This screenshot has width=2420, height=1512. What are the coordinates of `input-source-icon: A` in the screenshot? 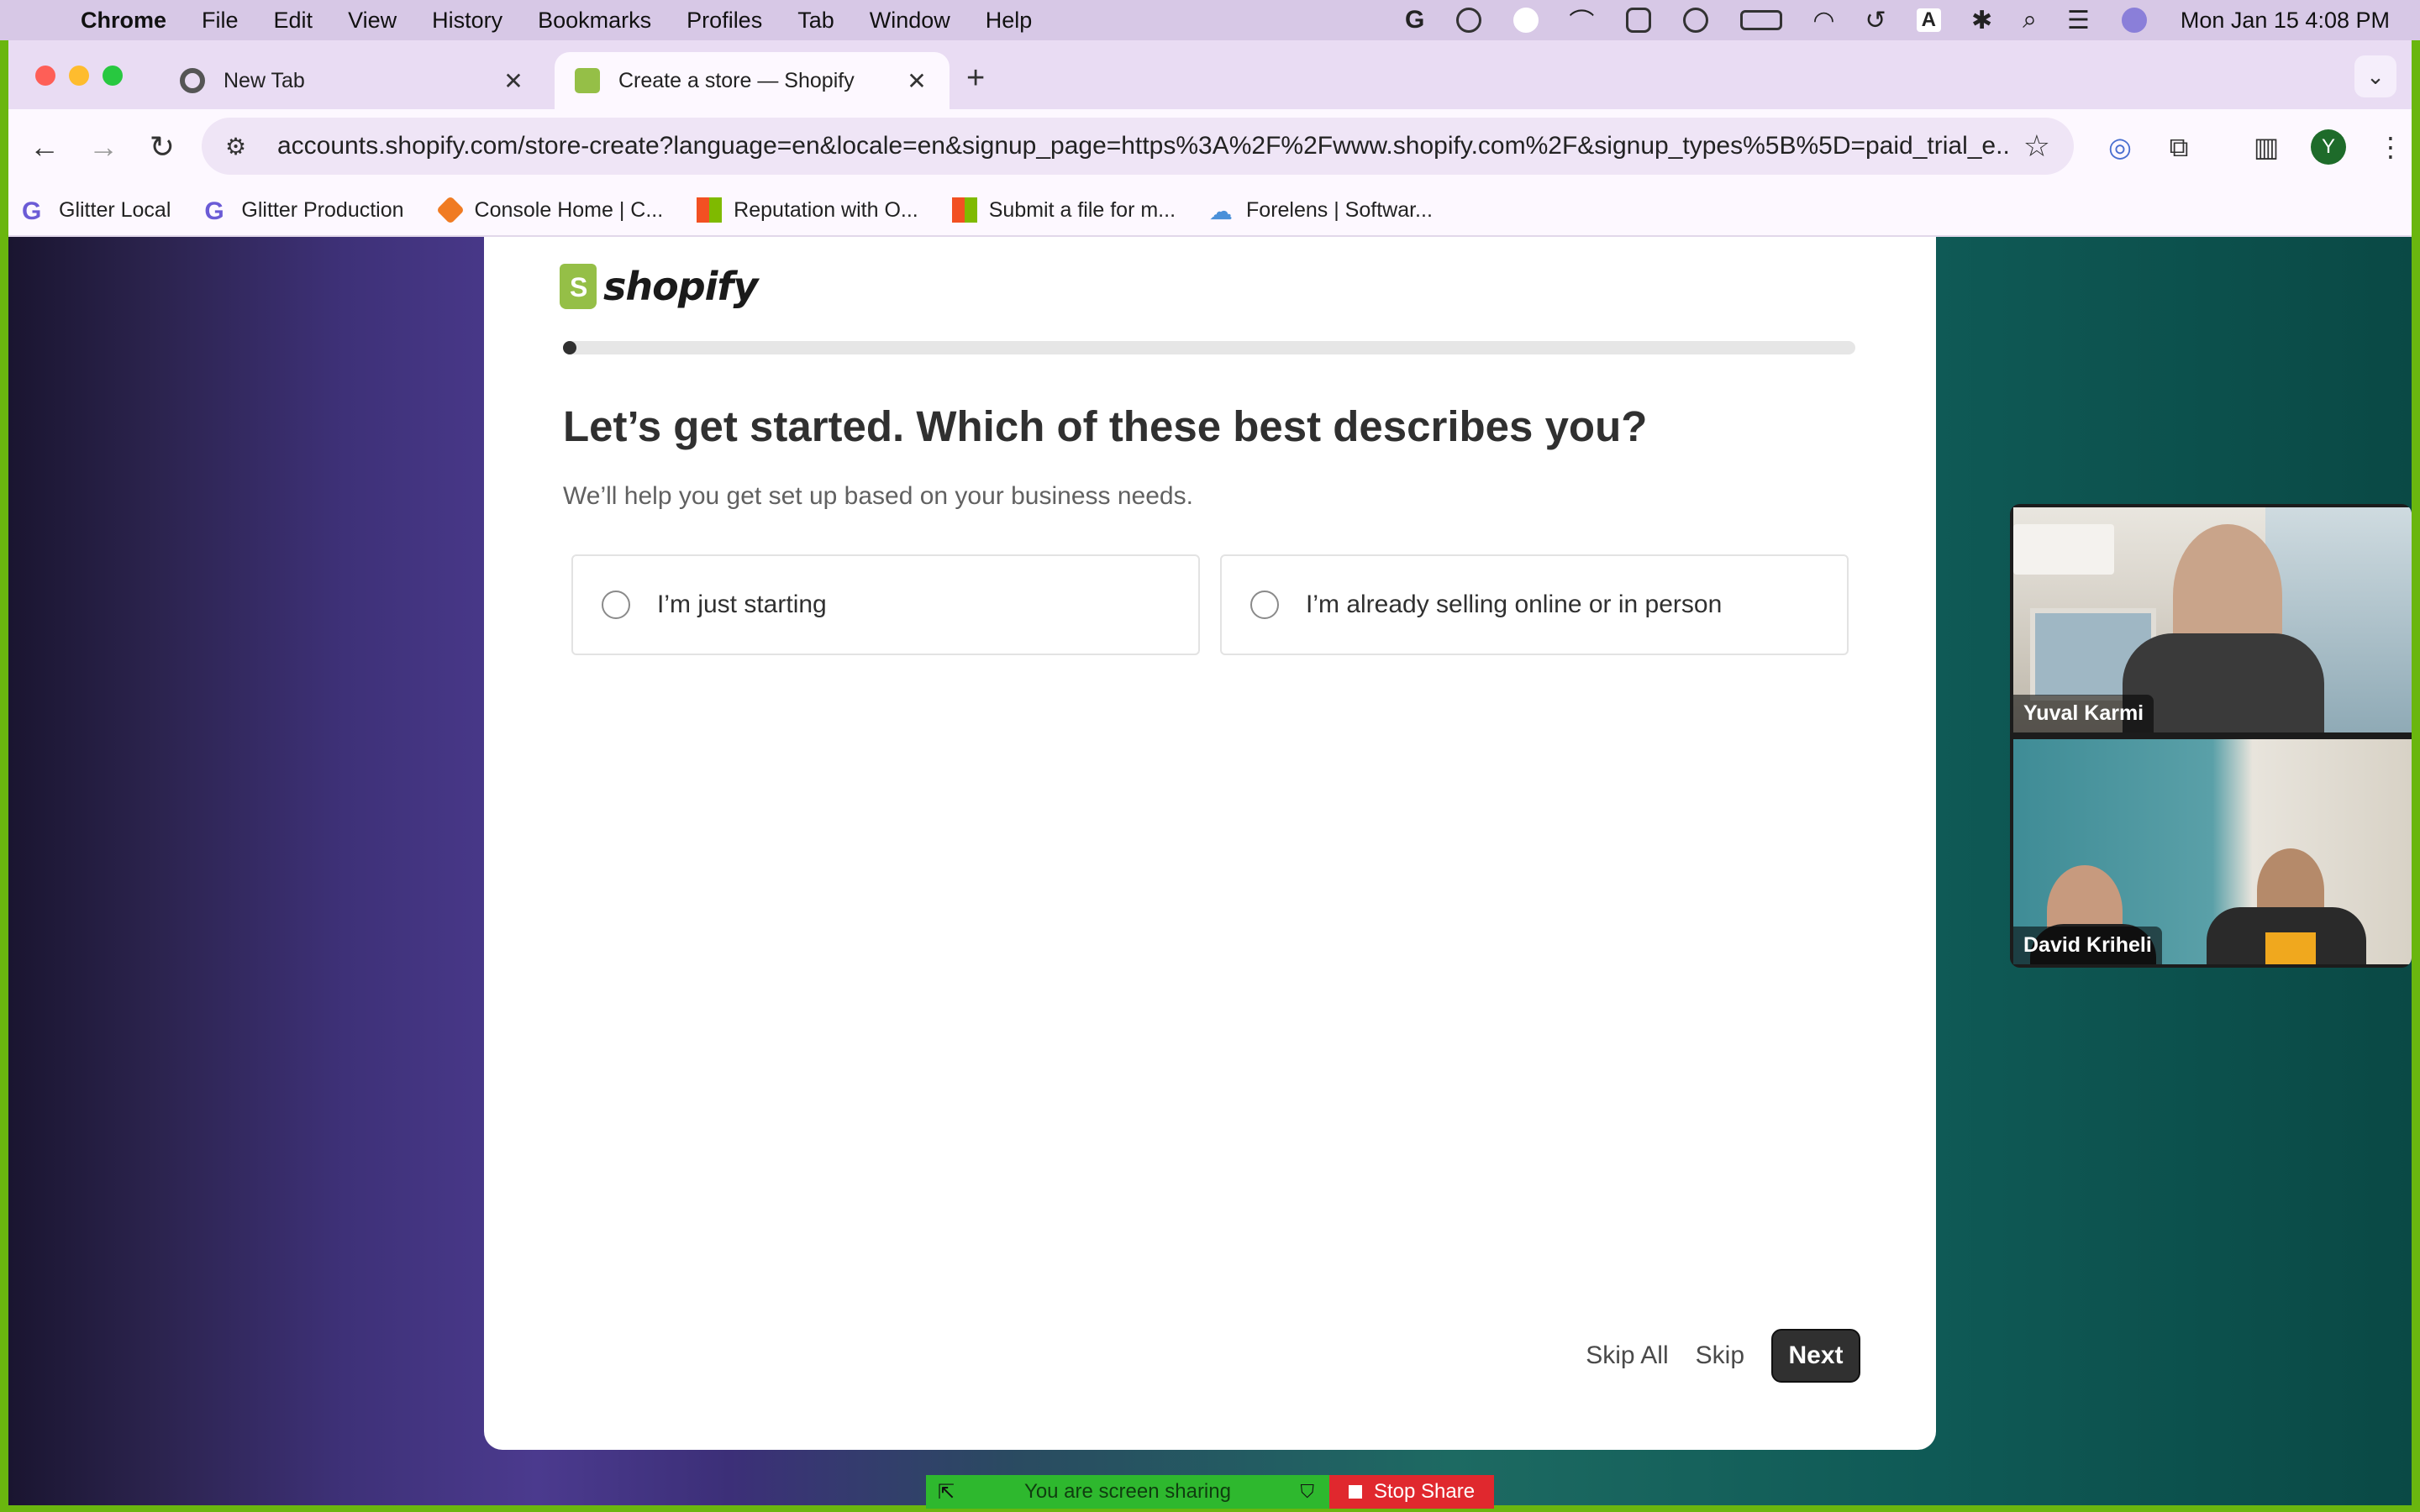 It's located at (1928, 20).